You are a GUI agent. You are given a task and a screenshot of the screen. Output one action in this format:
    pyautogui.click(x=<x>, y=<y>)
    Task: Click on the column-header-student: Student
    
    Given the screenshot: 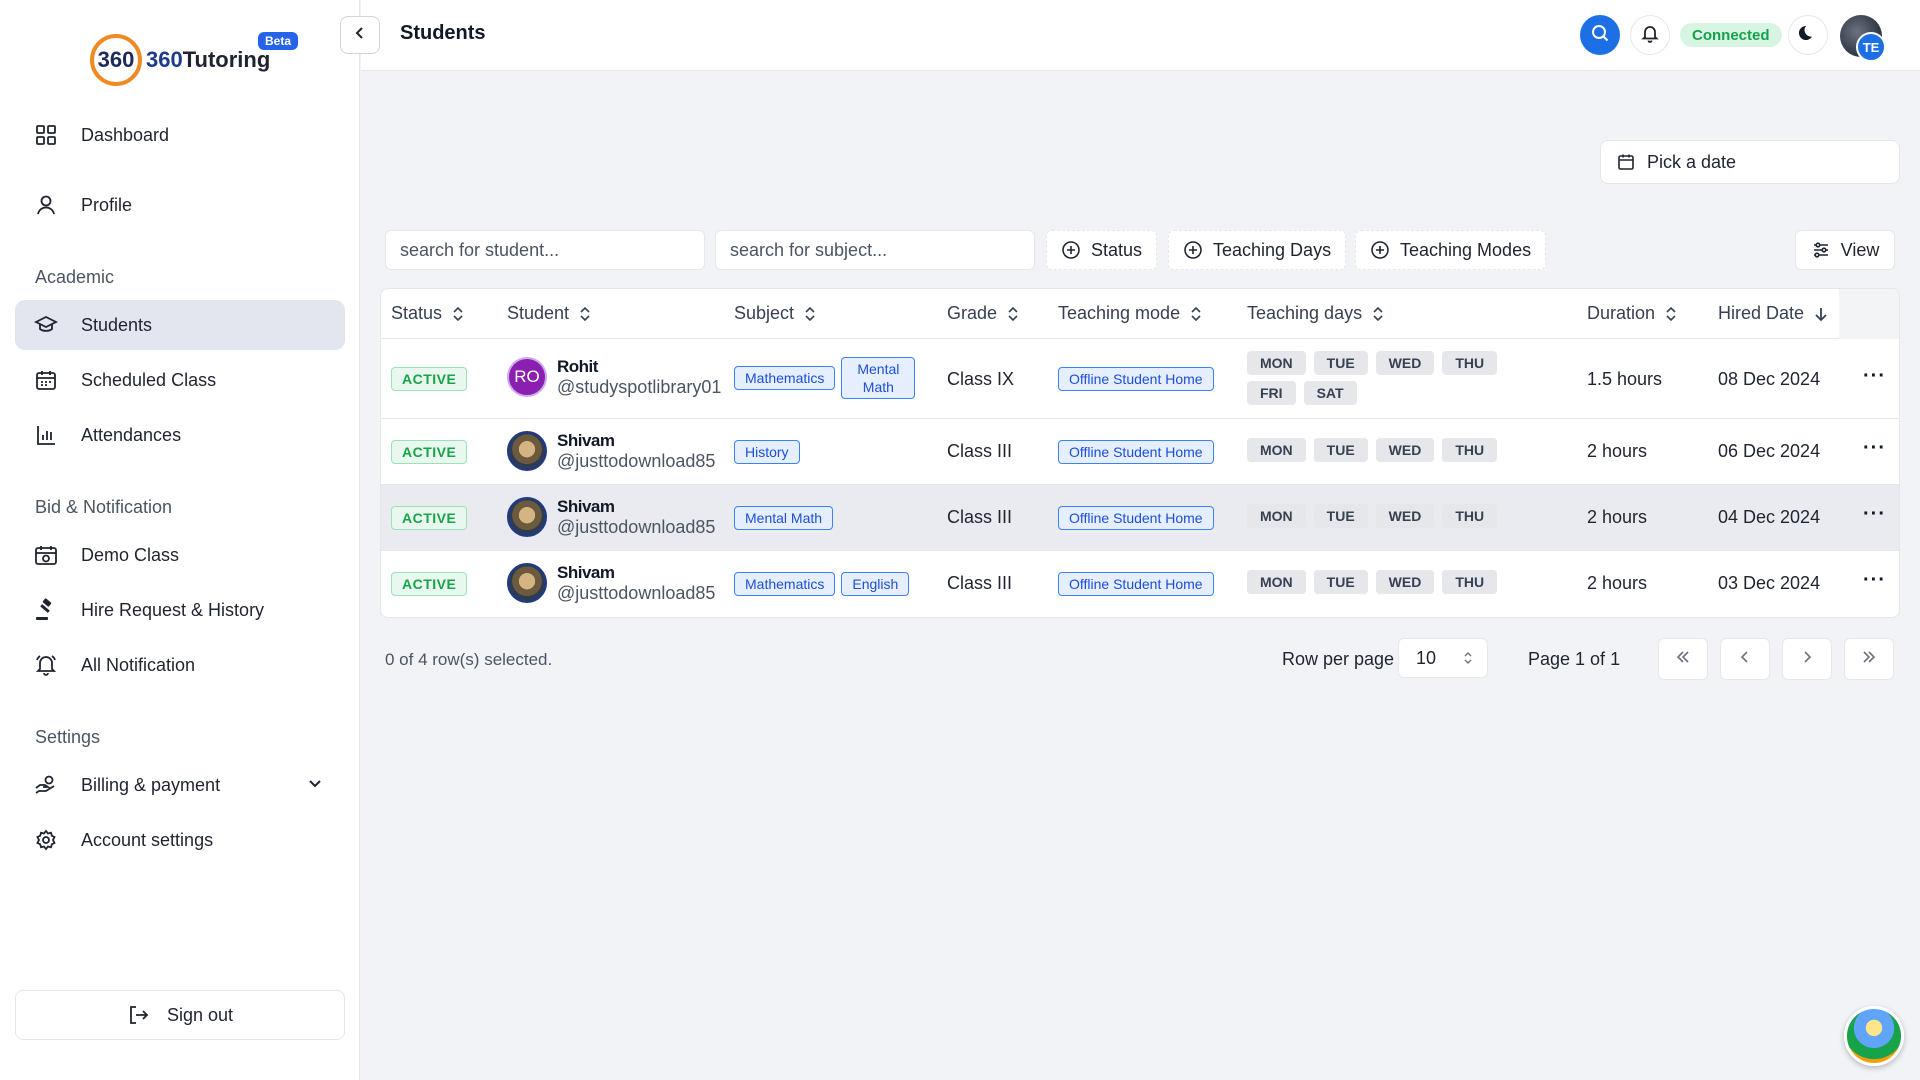 What is the action you would take?
    pyautogui.click(x=549, y=313)
    